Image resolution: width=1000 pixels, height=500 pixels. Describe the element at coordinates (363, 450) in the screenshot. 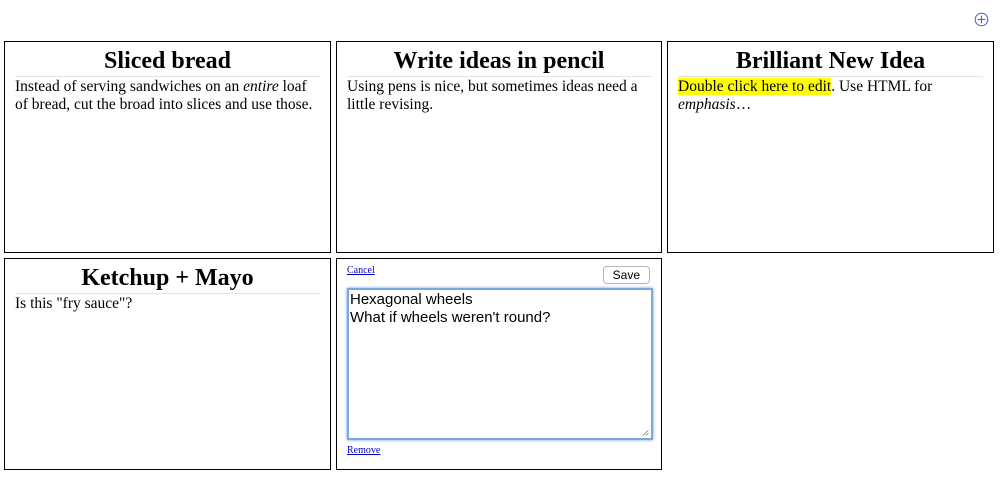

I see `remove-link: Remove` at that location.